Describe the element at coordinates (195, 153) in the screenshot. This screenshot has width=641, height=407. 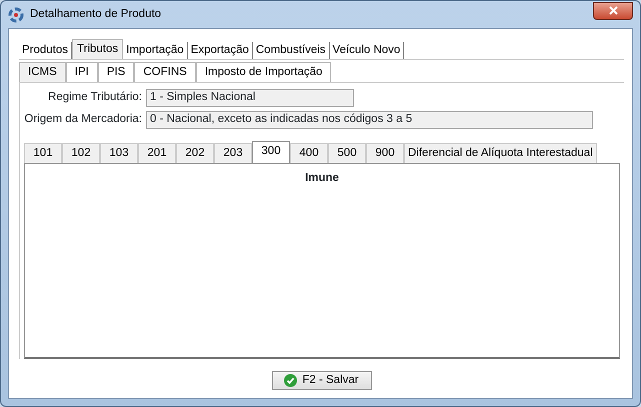
I see `tab: 202` at that location.